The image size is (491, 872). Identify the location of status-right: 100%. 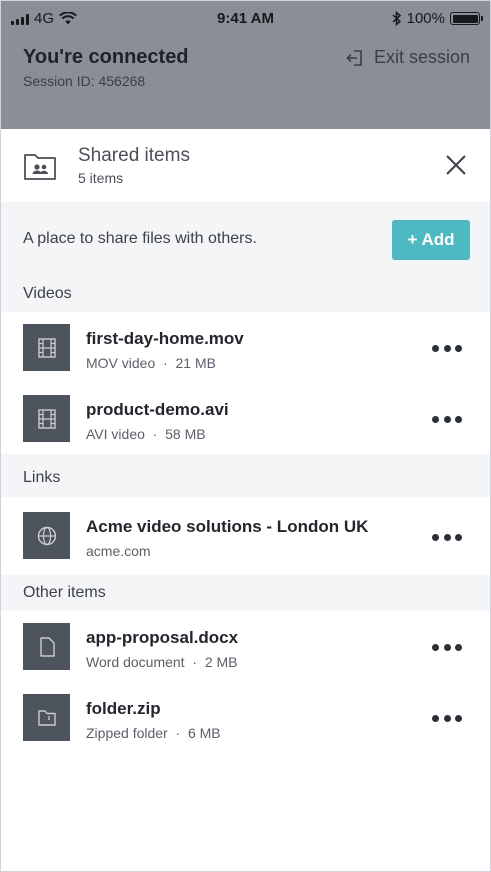
(437, 18).